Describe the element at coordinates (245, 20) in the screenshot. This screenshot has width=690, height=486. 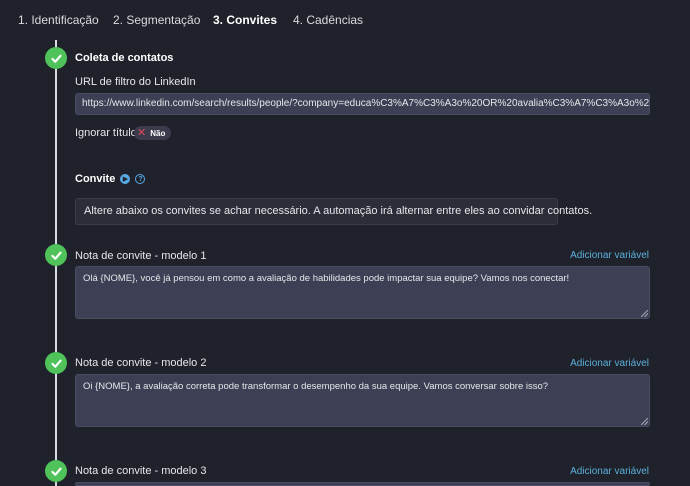
I see `tab-convites: 3. Convites` at that location.